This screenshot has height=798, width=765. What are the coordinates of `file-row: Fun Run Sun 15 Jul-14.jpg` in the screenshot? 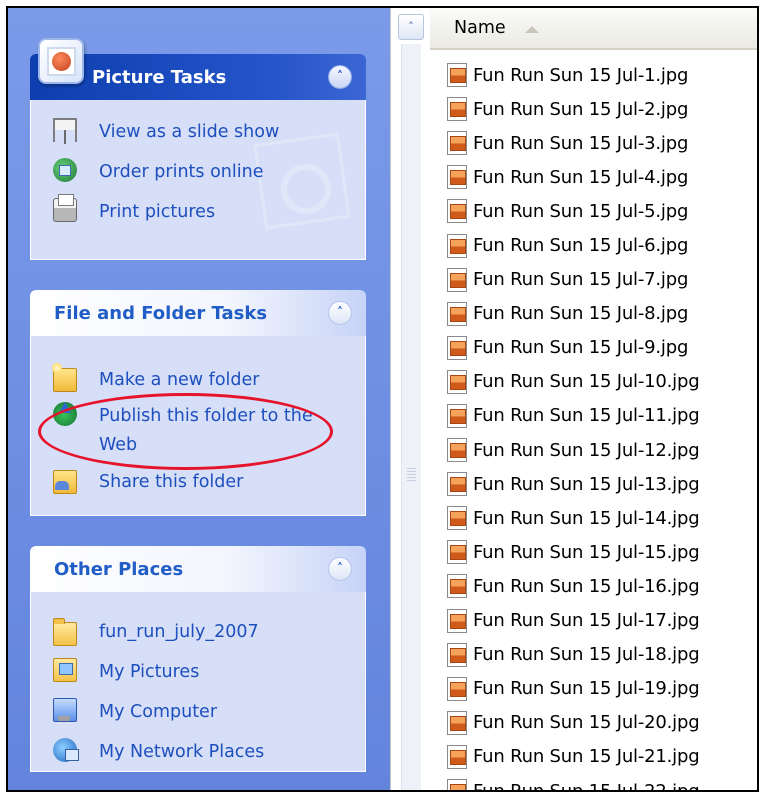 It's located at (593, 518).